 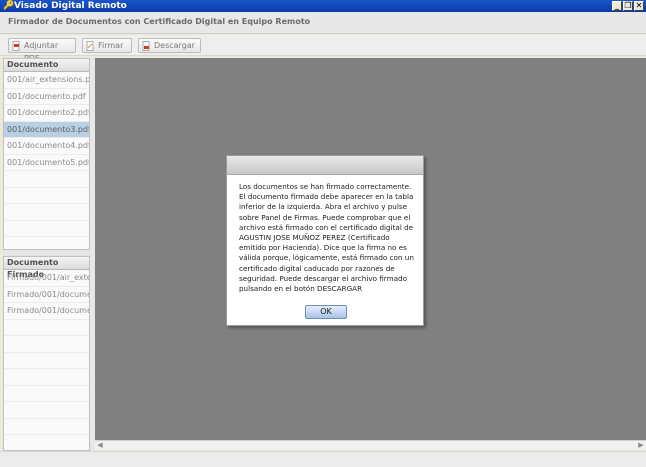 What do you see at coordinates (90, 46) in the screenshot?
I see `sign-icon` at bounding box center [90, 46].